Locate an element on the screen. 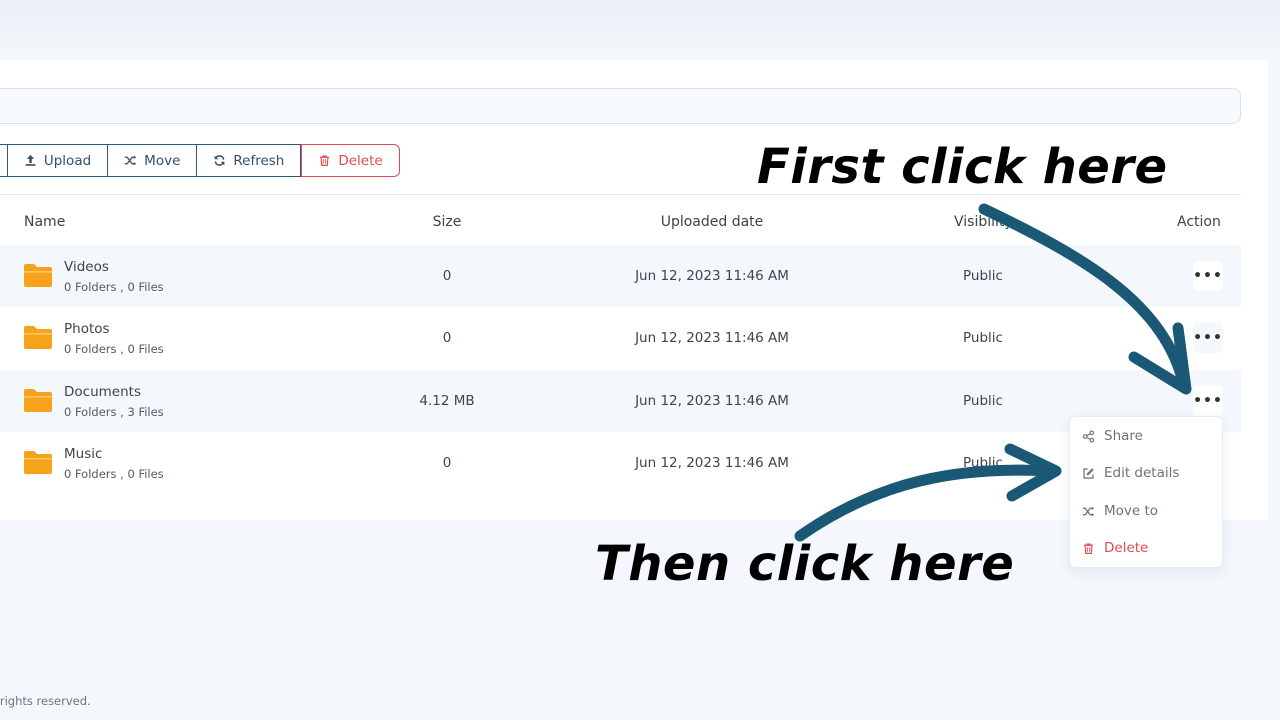 The height and width of the screenshot is (720, 1280). column-header-uploaded-date: Uploaded date is located at coordinates (712, 222).